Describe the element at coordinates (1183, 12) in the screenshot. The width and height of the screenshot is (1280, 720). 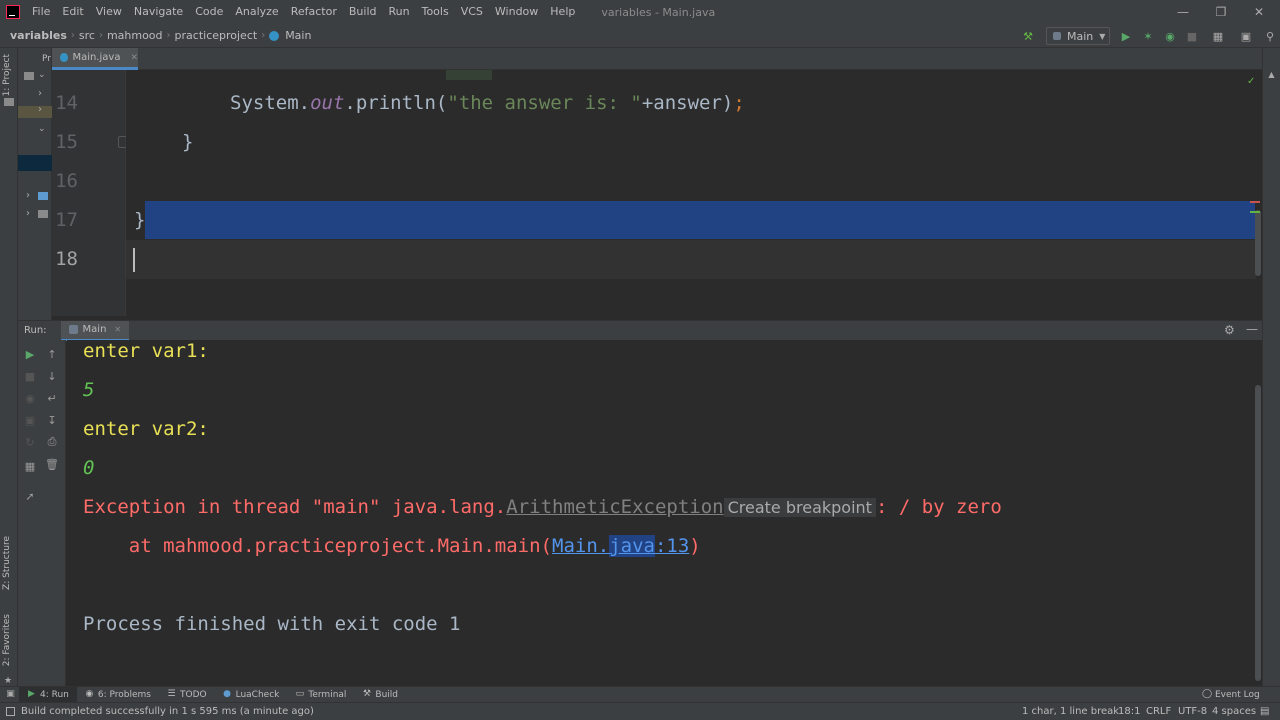
I see `minimize-icon: —` at that location.